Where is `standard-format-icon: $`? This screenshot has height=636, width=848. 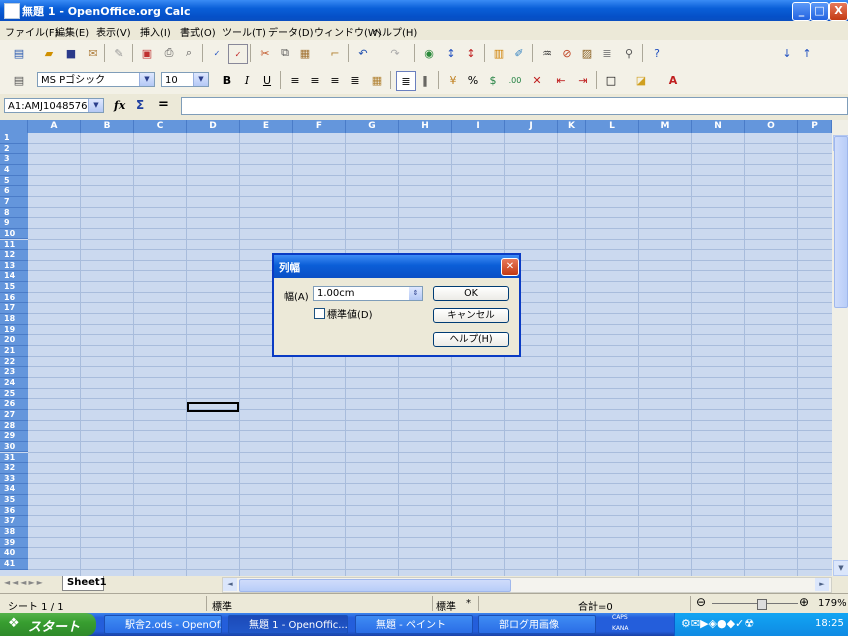
standard-format-icon: $ is located at coordinates (493, 80).